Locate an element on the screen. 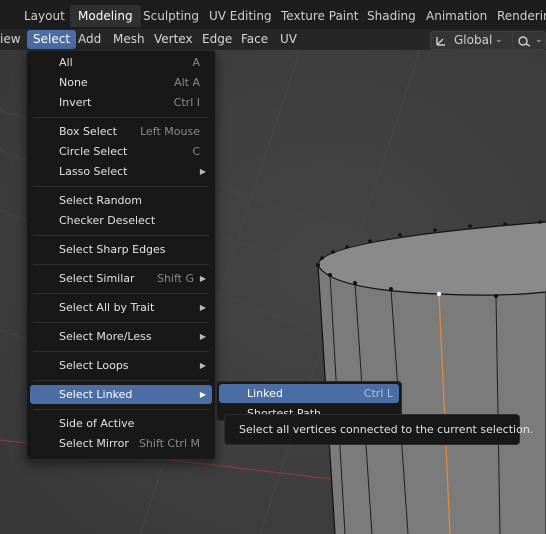  menu-item-select-sharp-edges: Select Sharp Edges is located at coordinates (121, 249).